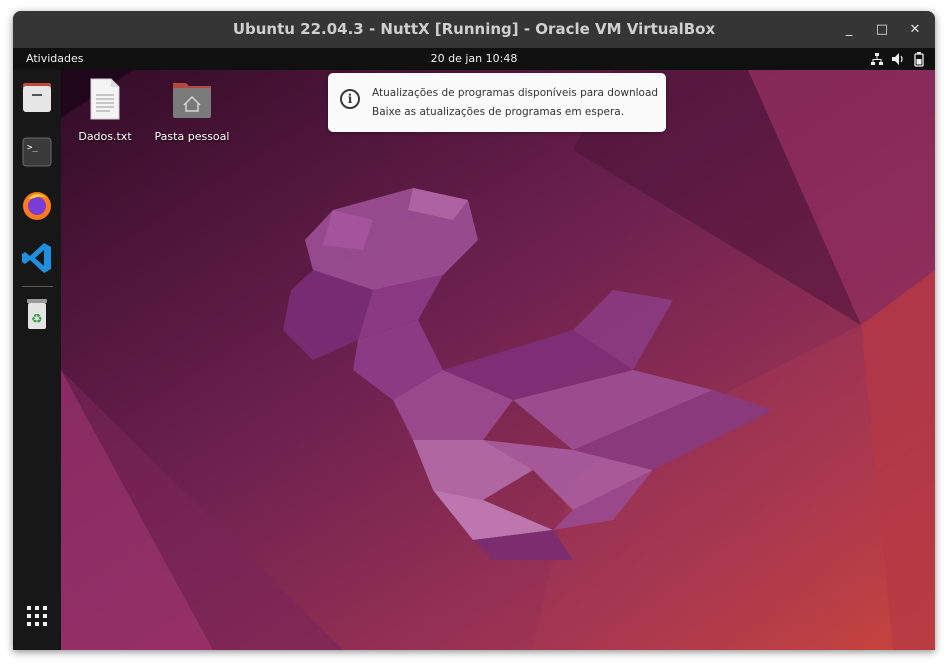  I want to click on text-file-icon, so click(105, 99).